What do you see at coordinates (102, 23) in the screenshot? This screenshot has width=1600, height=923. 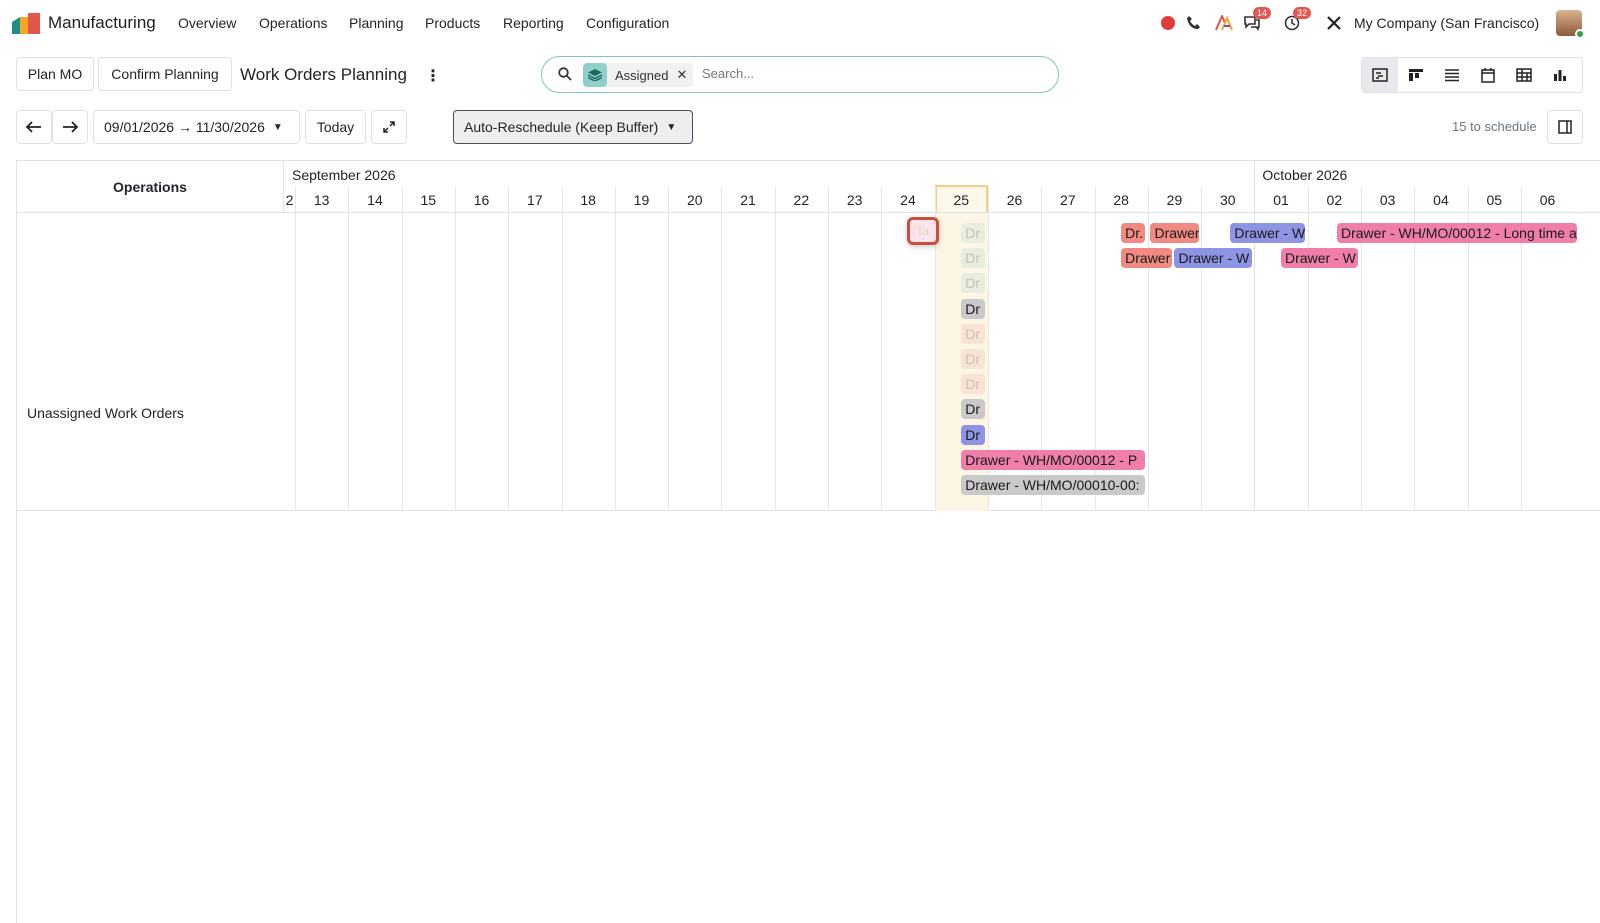 I see `app-name: Manufacturing` at bounding box center [102, 23].